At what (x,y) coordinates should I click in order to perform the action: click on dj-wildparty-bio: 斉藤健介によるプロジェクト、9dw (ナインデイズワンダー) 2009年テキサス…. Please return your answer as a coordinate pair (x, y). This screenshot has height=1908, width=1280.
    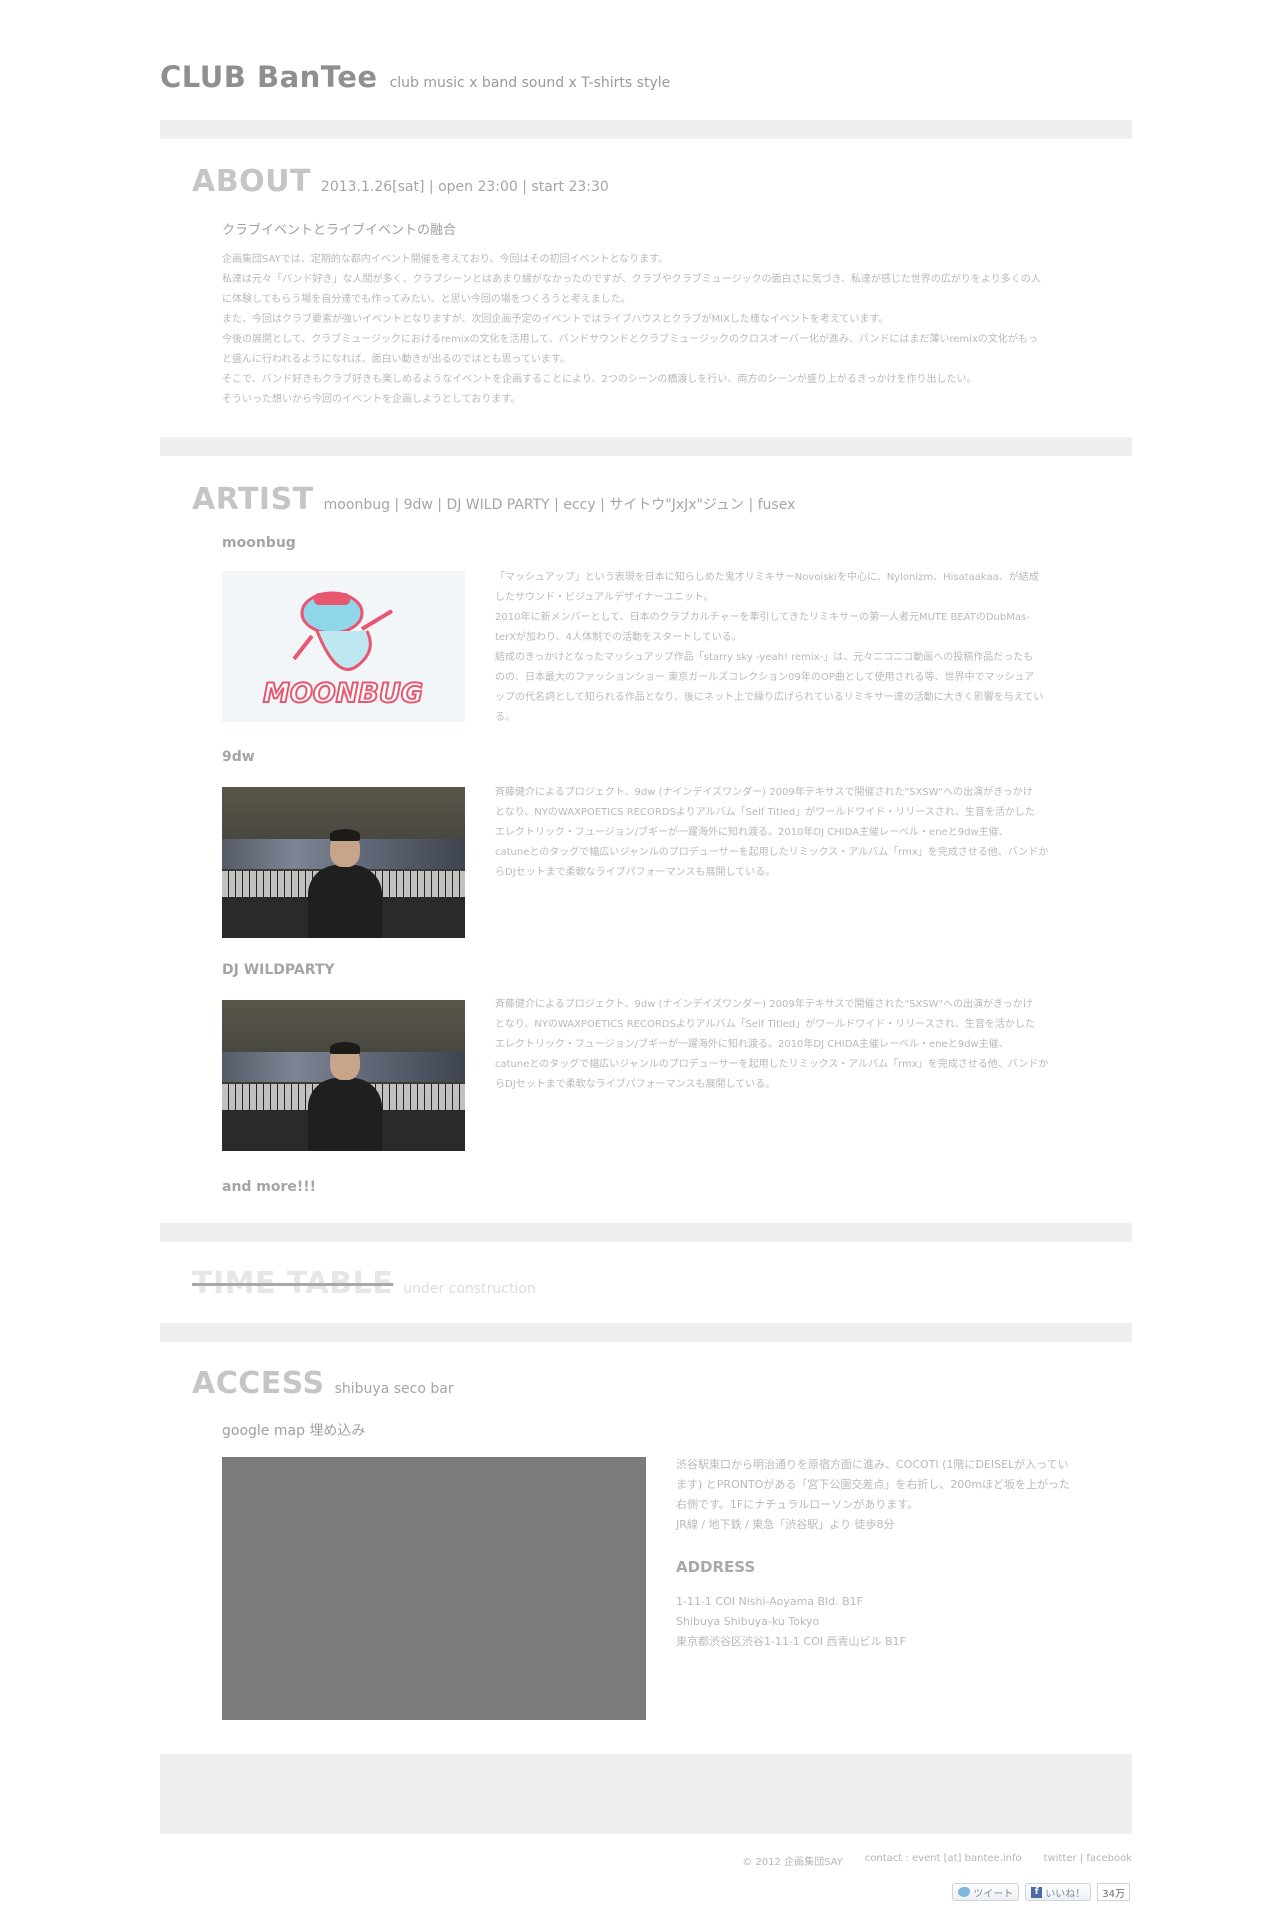
    Looking at the image, I should click on (795, 1045).